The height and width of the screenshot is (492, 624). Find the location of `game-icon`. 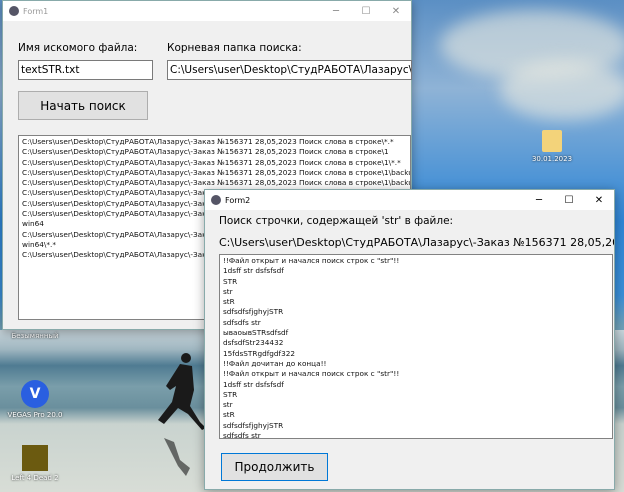

game-icon is located at coordinates (35, 458).